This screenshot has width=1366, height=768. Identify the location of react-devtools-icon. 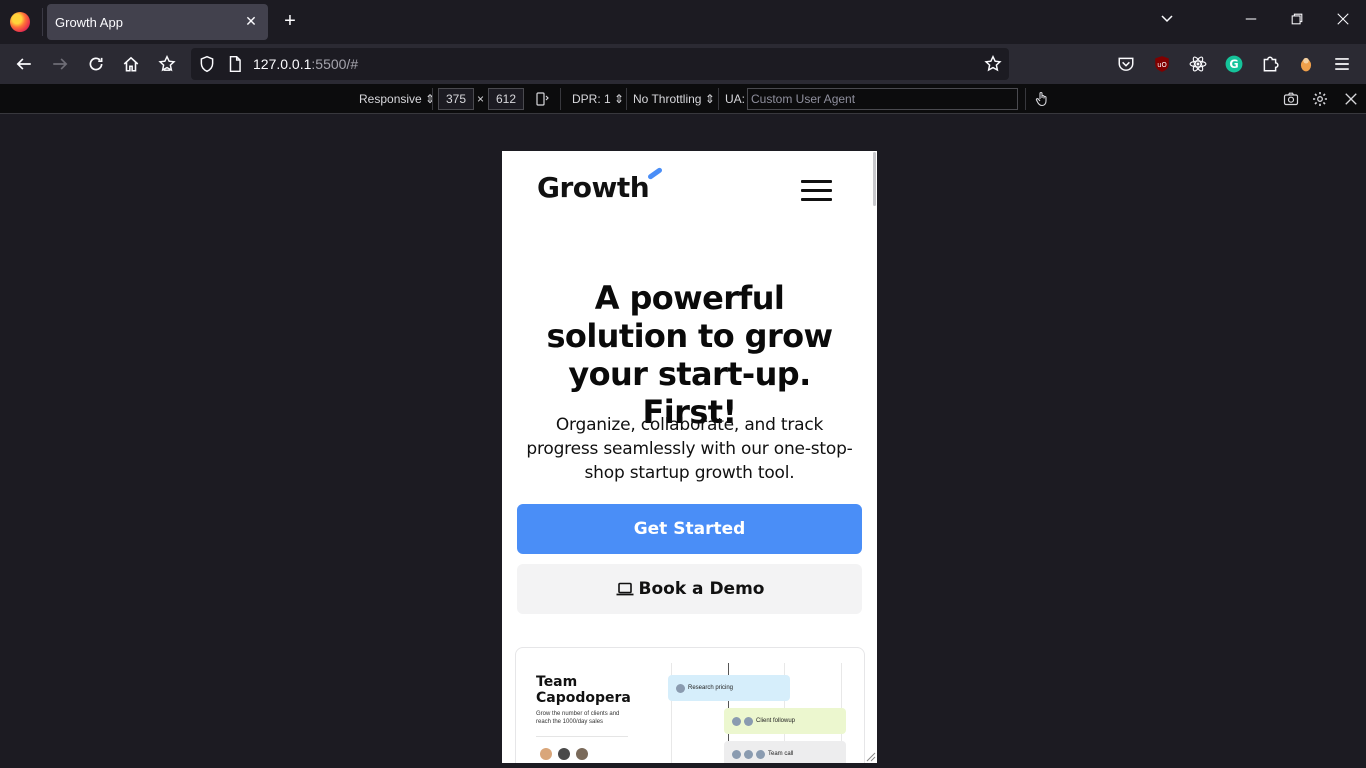
(1198, 64).